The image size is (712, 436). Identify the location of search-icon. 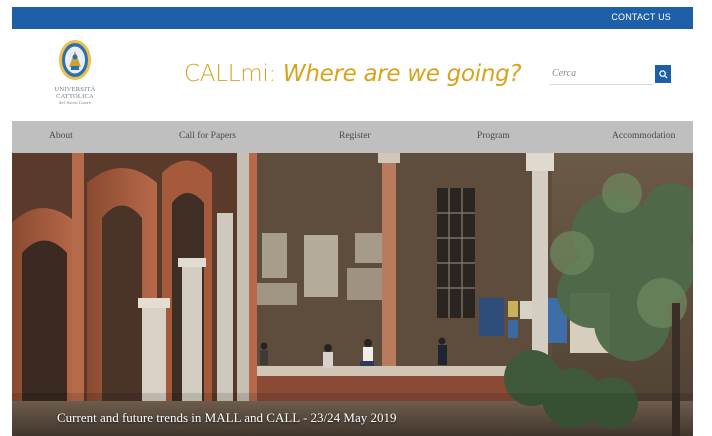
(663, 74).